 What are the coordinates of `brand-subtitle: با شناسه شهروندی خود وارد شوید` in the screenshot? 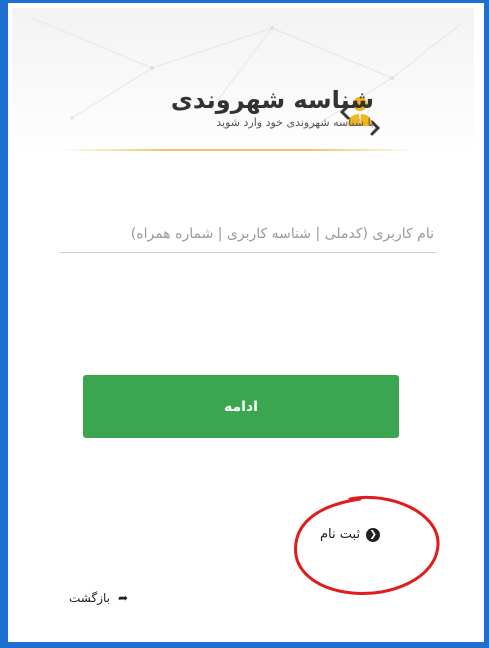 It's located at (295, 122).